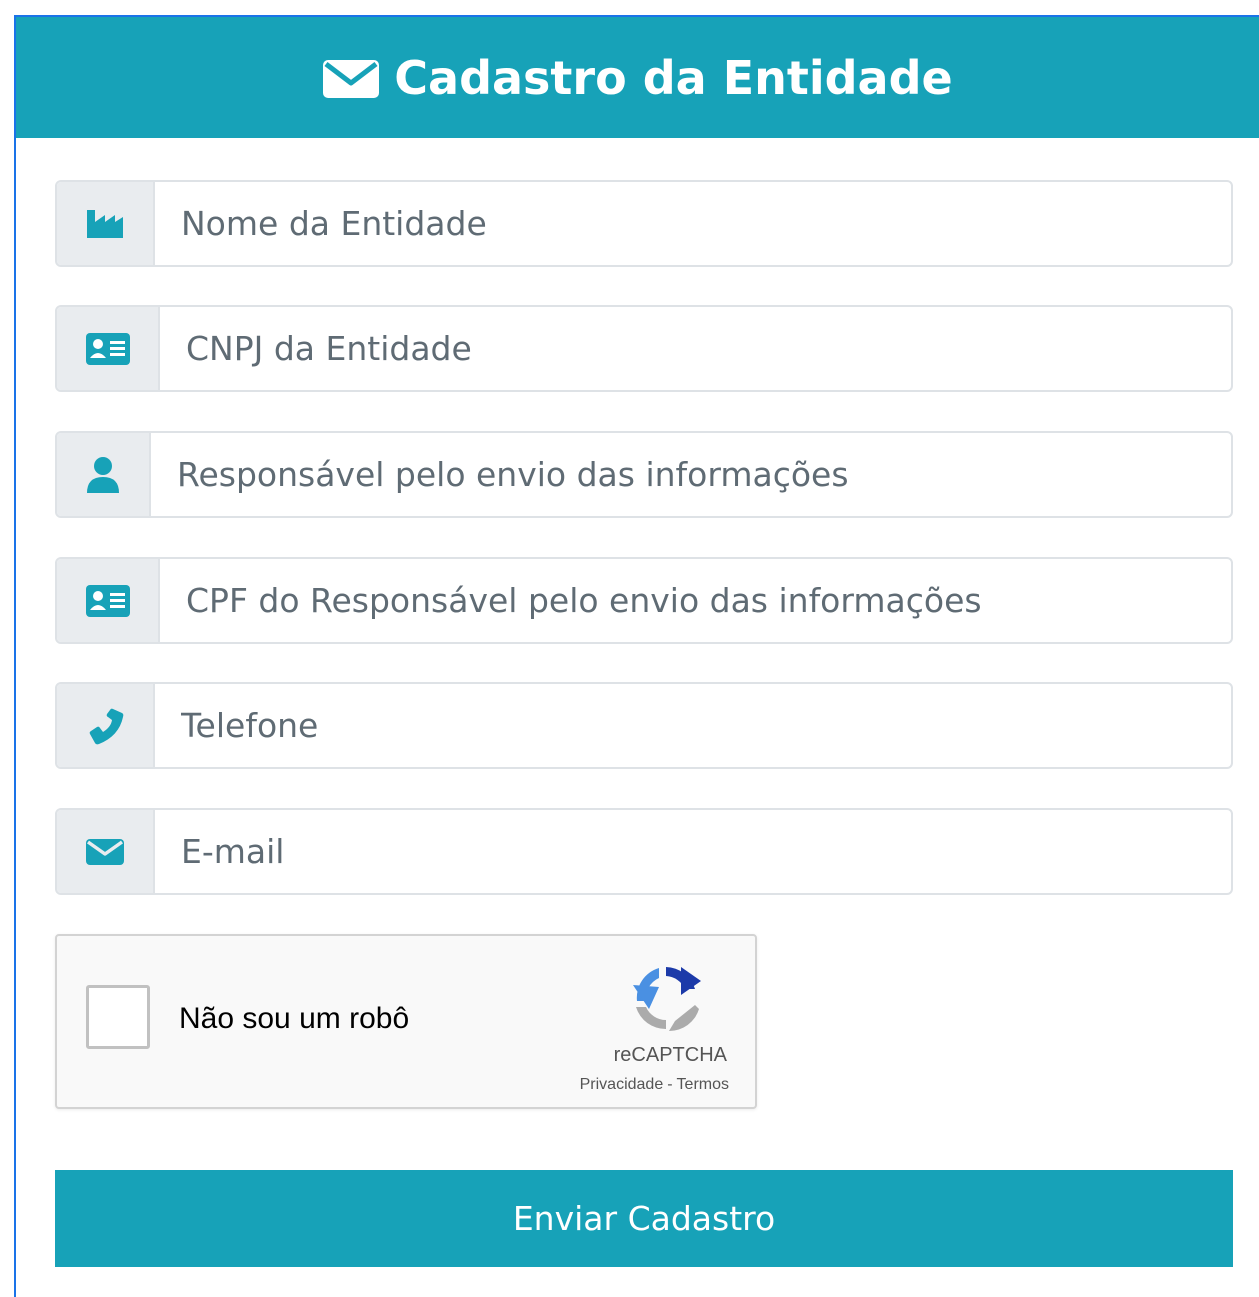 This screenshot has height=1297, width=1259. What do you see at coordinates (106, 223) in the screenshot?
I see `industry-icon` at bounding box center [106, 223].